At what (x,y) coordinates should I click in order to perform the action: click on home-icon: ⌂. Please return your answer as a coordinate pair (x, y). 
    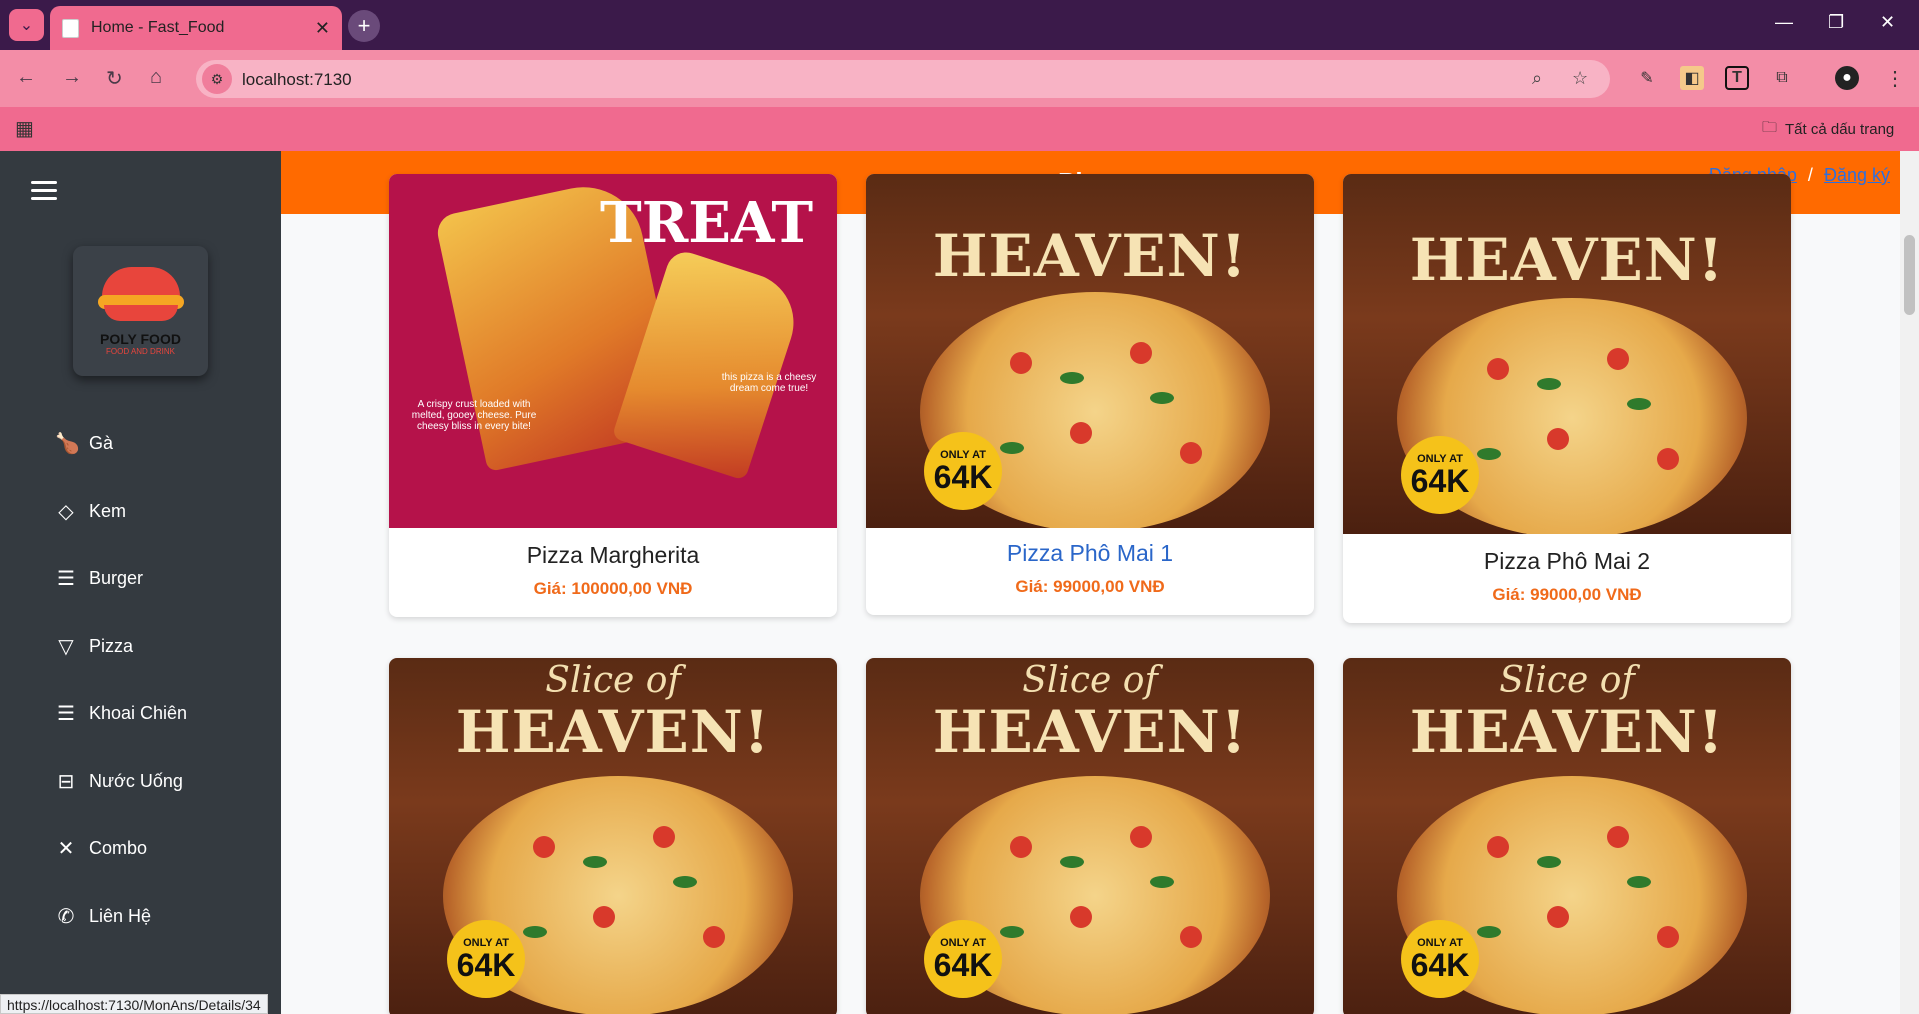
    Looking at the image, I should click on (156, 77).